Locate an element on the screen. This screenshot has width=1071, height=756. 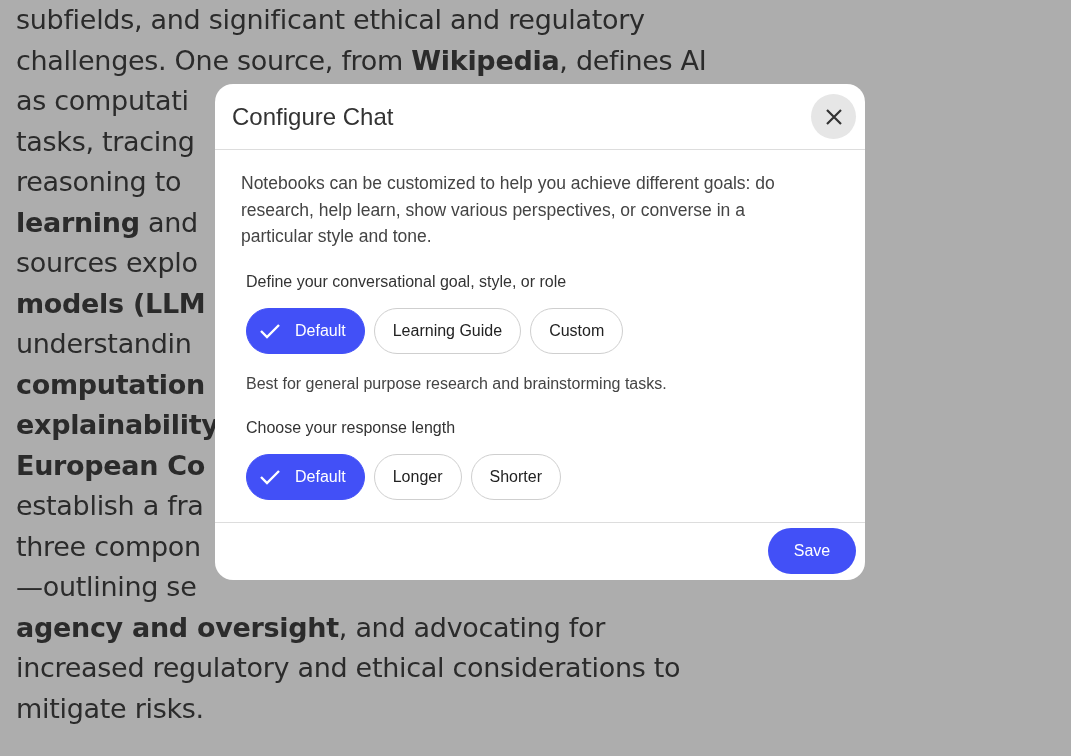
article-text-line: three compon is located at coordinates (108, 546).